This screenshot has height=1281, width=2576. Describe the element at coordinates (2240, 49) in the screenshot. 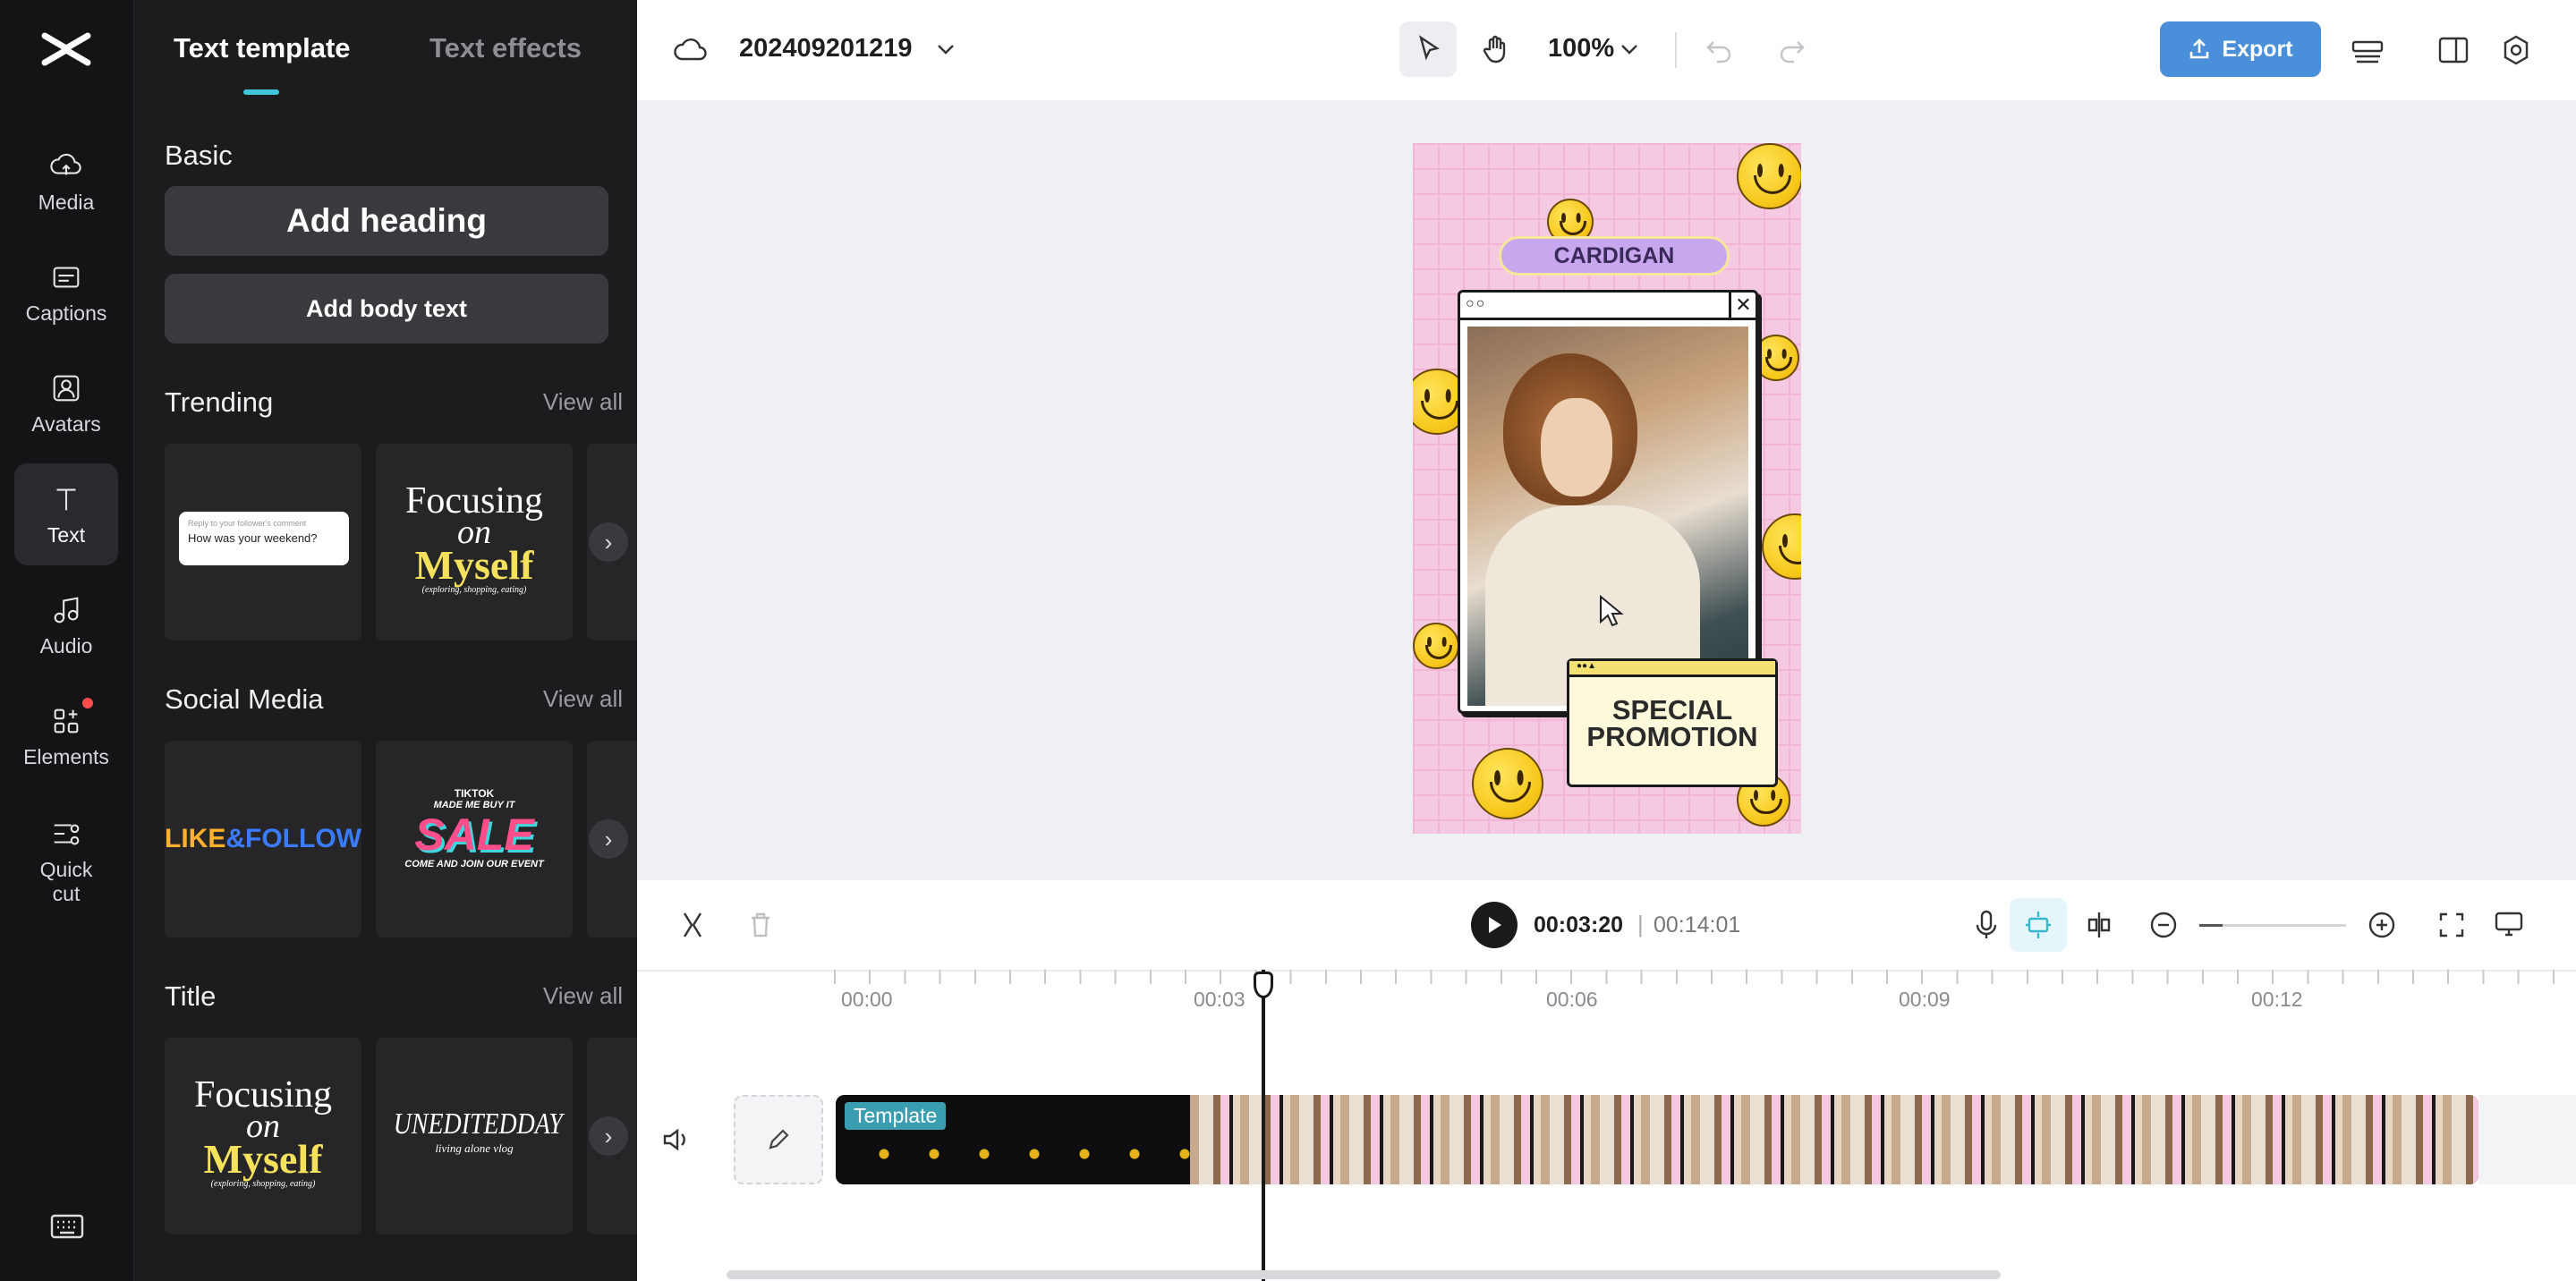

I see `export-button: Export` at that location.